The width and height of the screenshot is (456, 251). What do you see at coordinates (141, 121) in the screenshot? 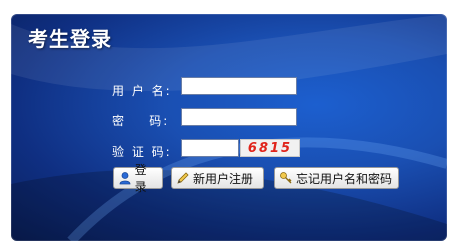
I see `password-label: 密 码:` at bounding box center [141, 121].